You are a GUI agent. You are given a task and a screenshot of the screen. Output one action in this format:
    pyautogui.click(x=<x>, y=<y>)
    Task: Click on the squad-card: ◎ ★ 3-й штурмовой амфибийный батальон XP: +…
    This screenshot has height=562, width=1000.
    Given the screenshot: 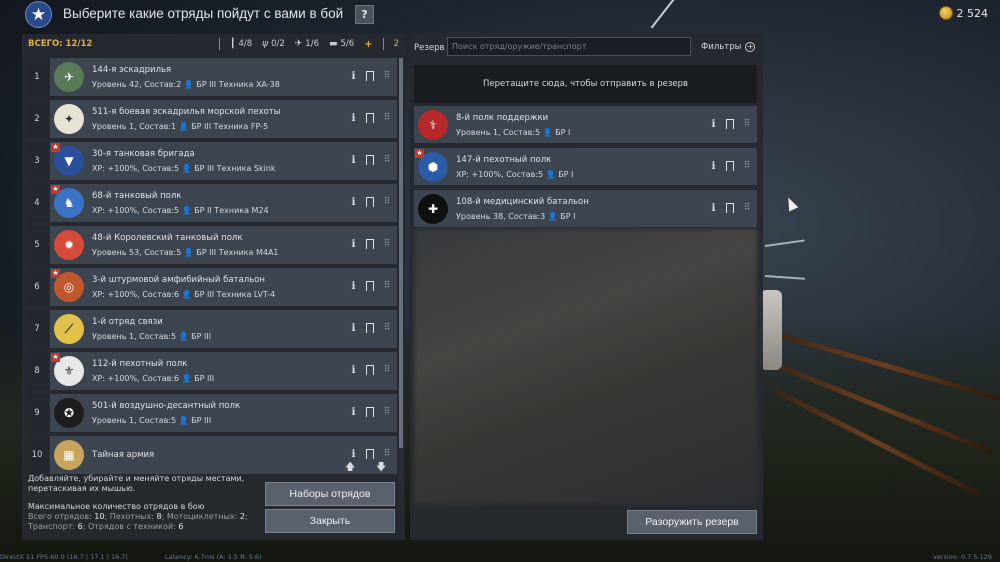 What is the action you would take?
    pyautogui.click(x=223, y=287)
    